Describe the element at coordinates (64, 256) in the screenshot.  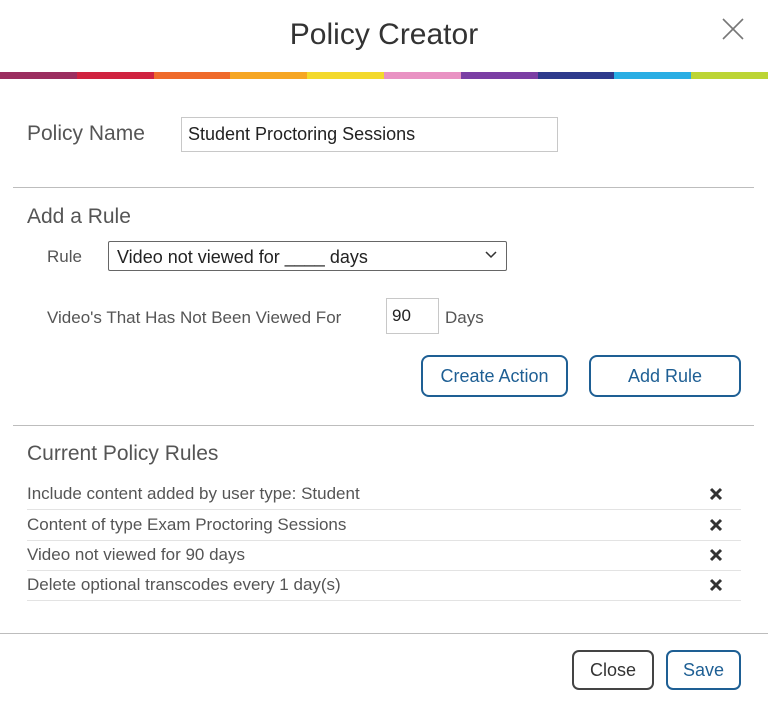
I see `rule-label: Rule` at that location.